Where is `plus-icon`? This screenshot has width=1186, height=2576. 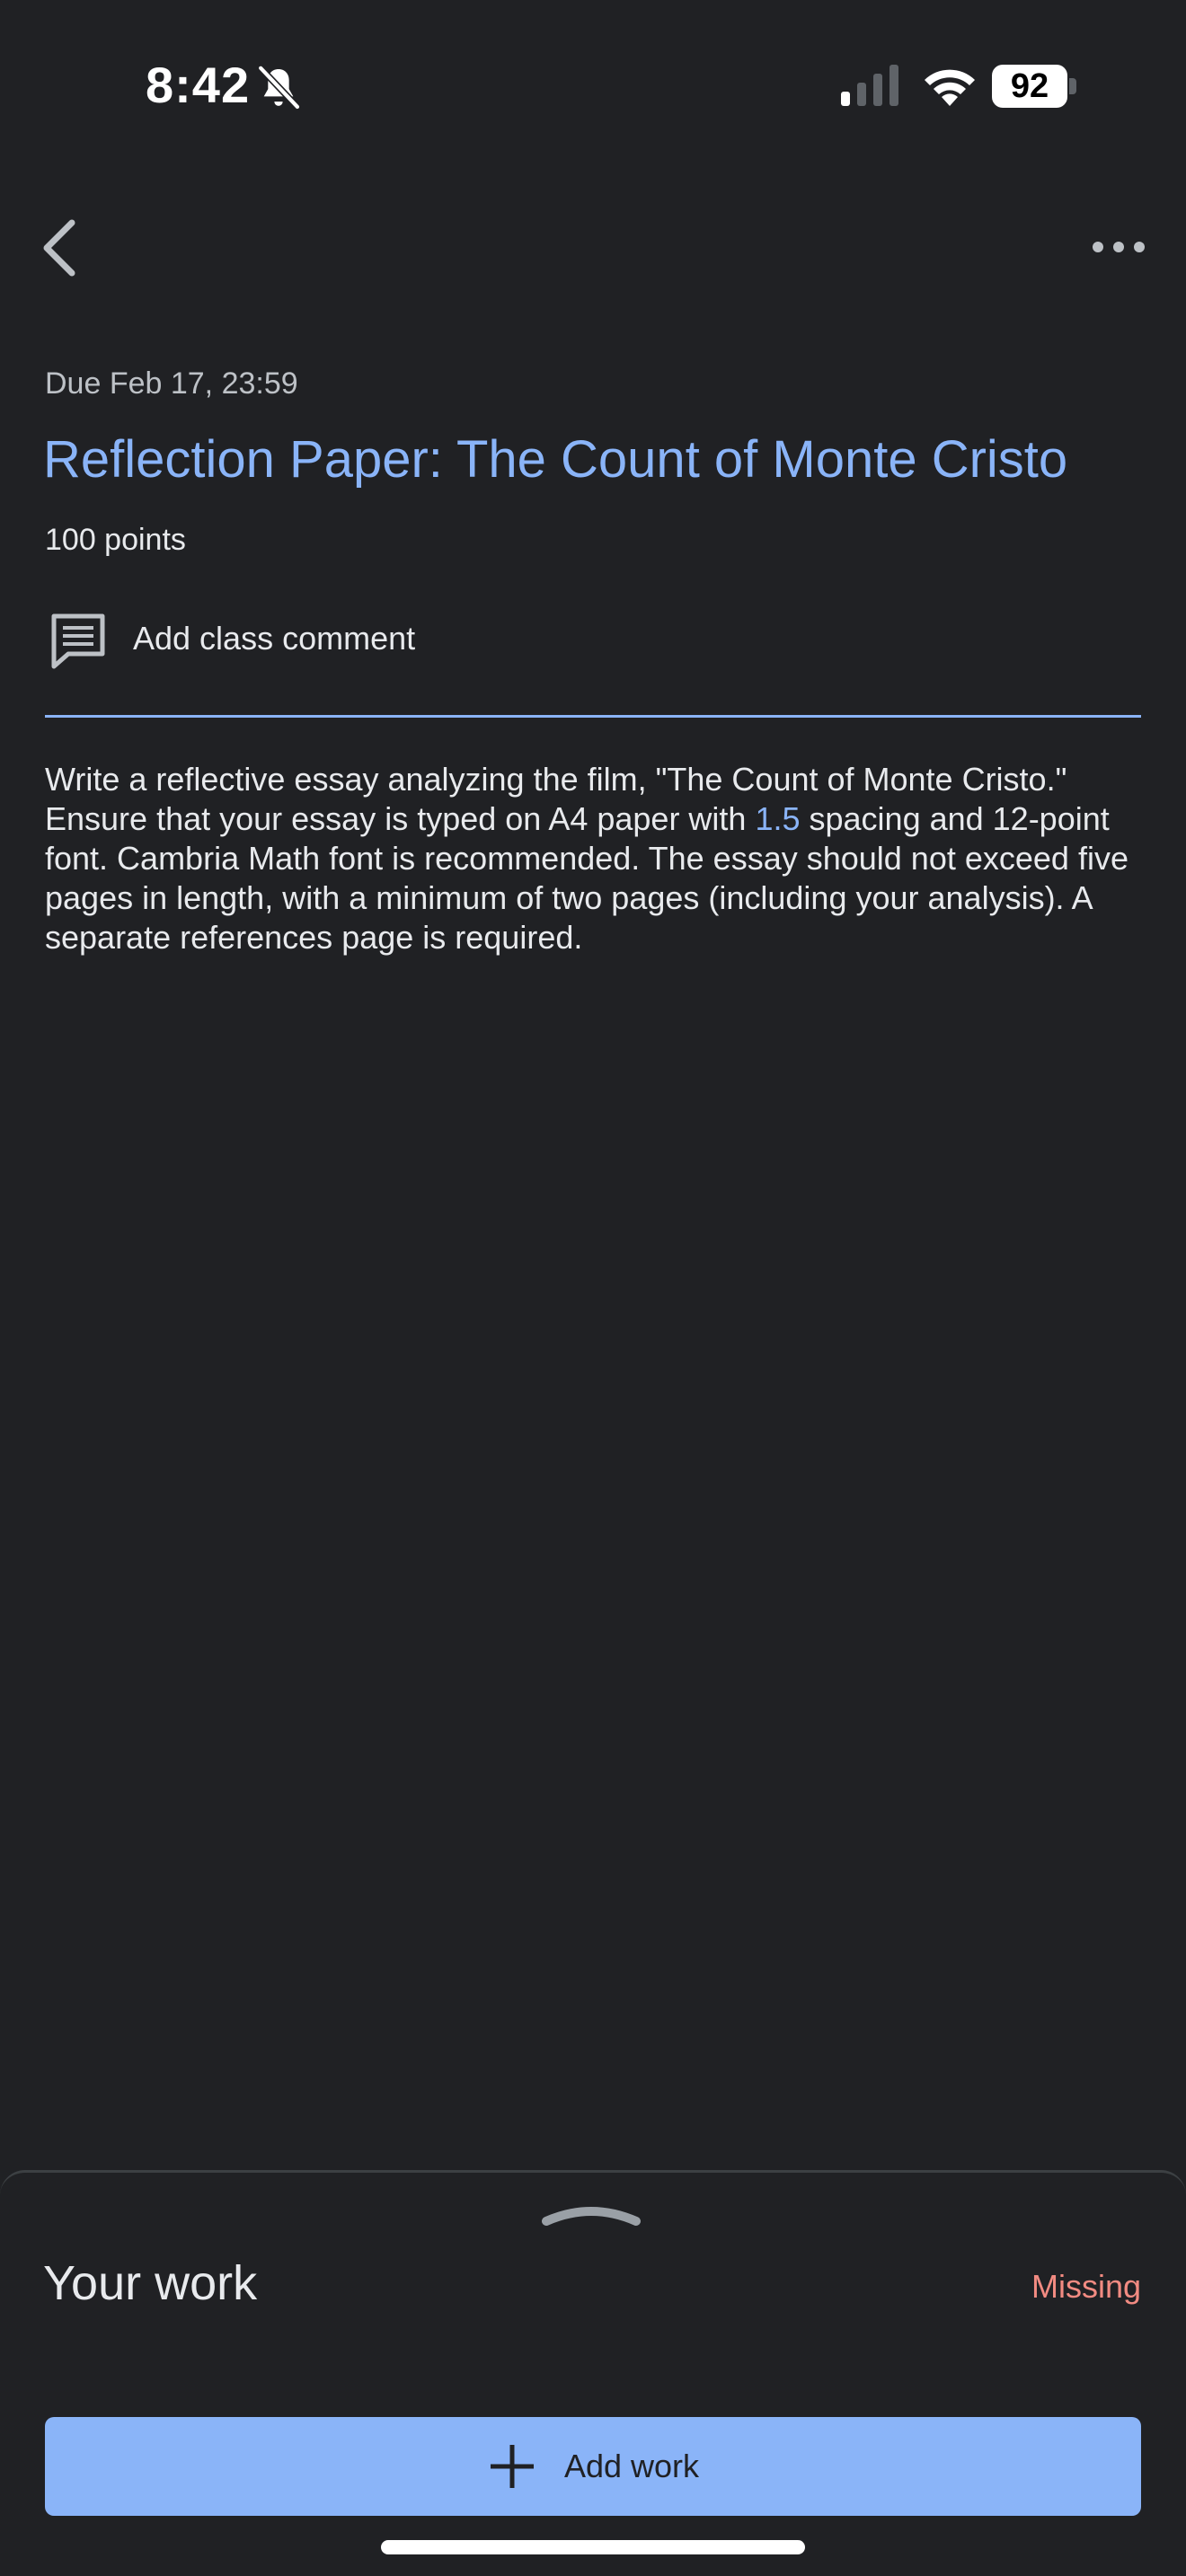
plus-icon is located at coordinates (512, 2466).